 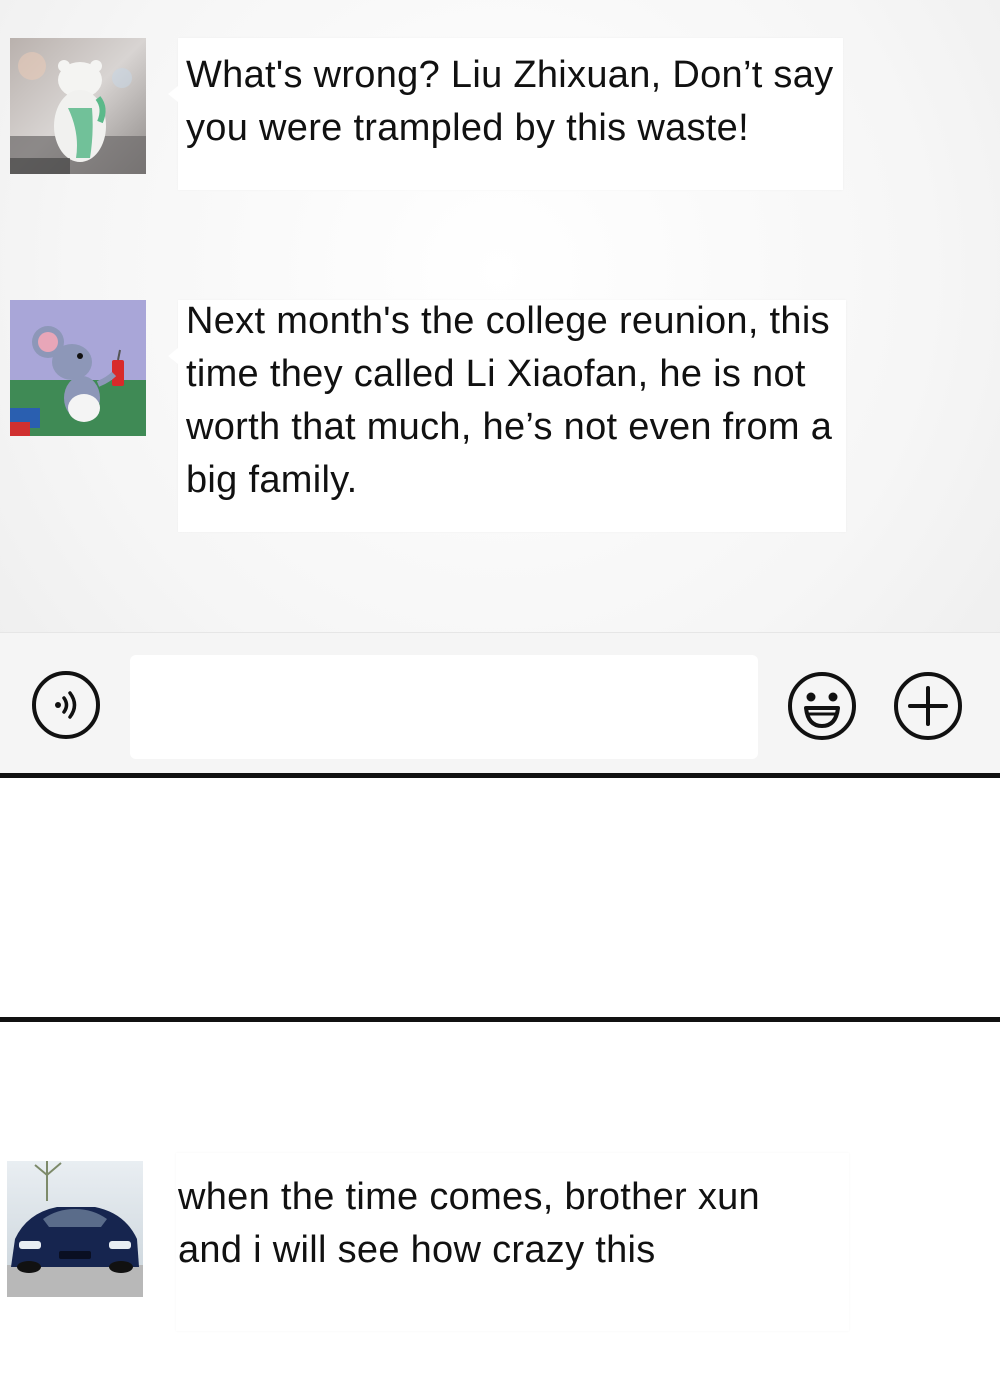 I want to click on chat-input-bar, so click(x=500, y=703).